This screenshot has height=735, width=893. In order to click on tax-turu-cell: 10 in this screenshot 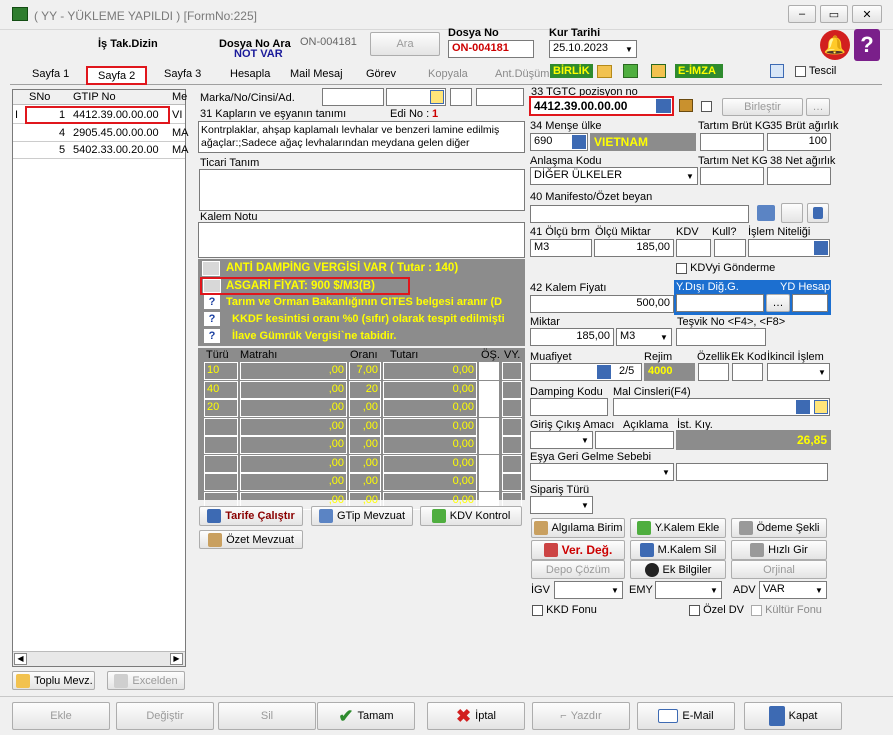, I will do `click(221, 371)`.